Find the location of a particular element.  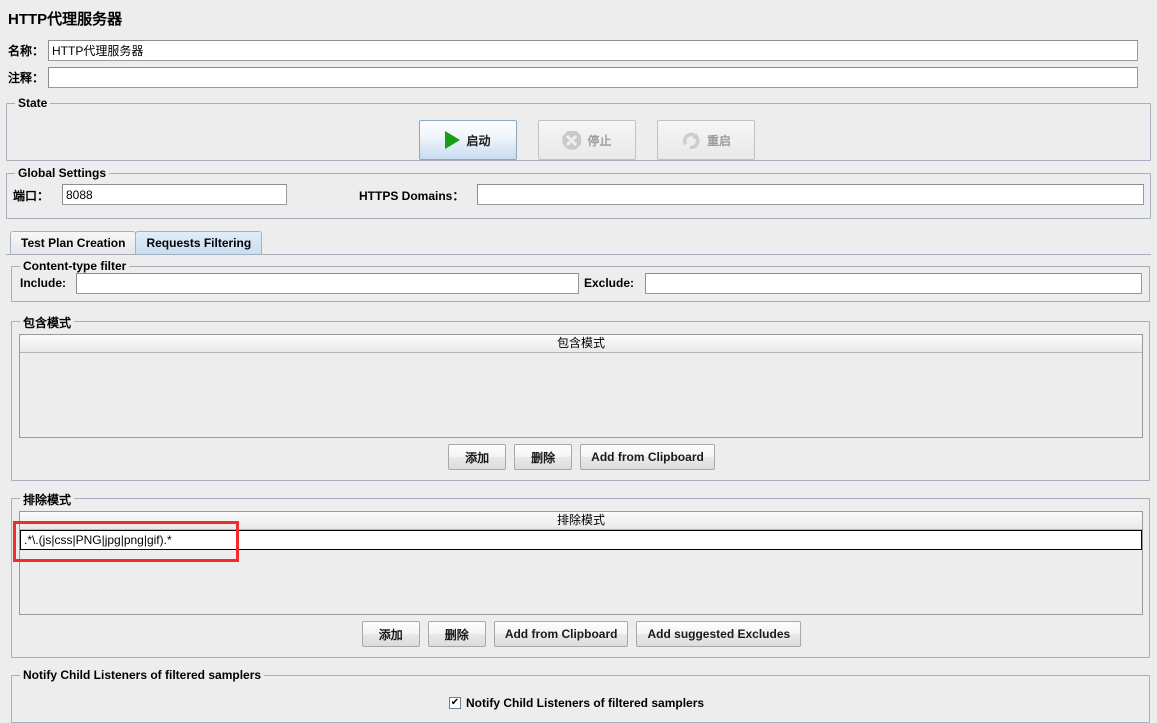

tab-test-plan-creation: Test Plan Creation is located at coordinates (73, 242).